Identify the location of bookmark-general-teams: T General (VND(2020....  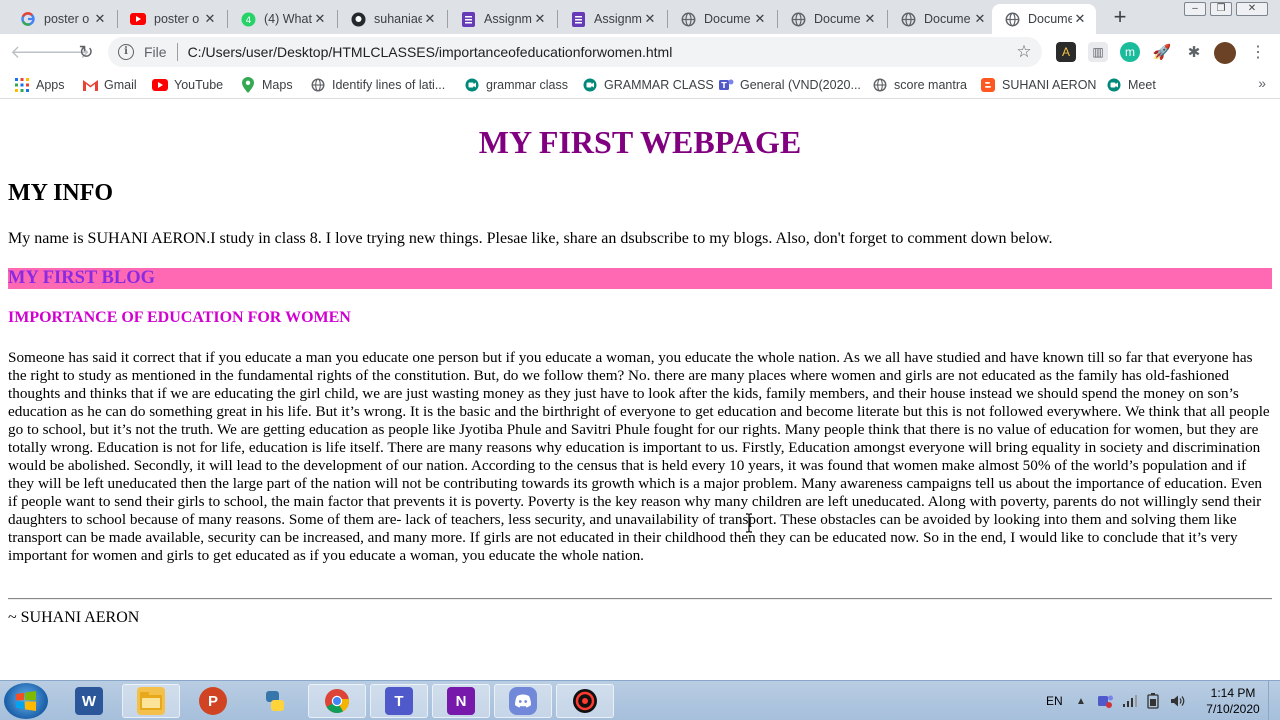
(789, 85).